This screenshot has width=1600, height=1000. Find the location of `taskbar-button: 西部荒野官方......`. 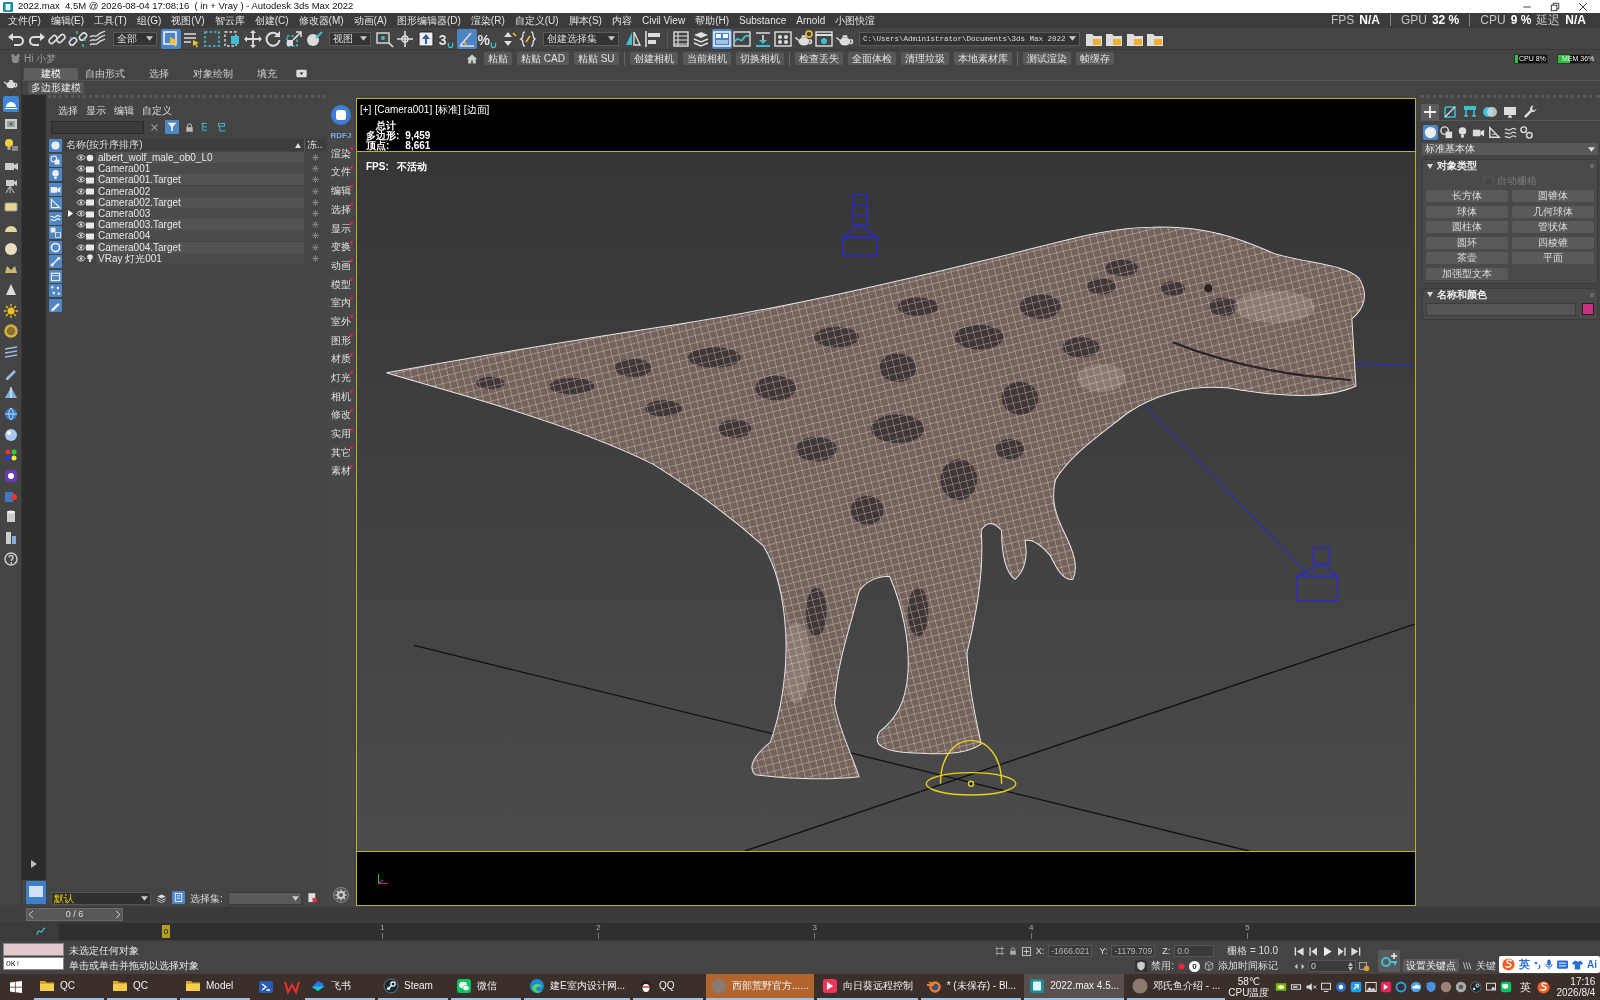

taskbar-button: 西部荒野官方...... is located at coordinates (760, 987).